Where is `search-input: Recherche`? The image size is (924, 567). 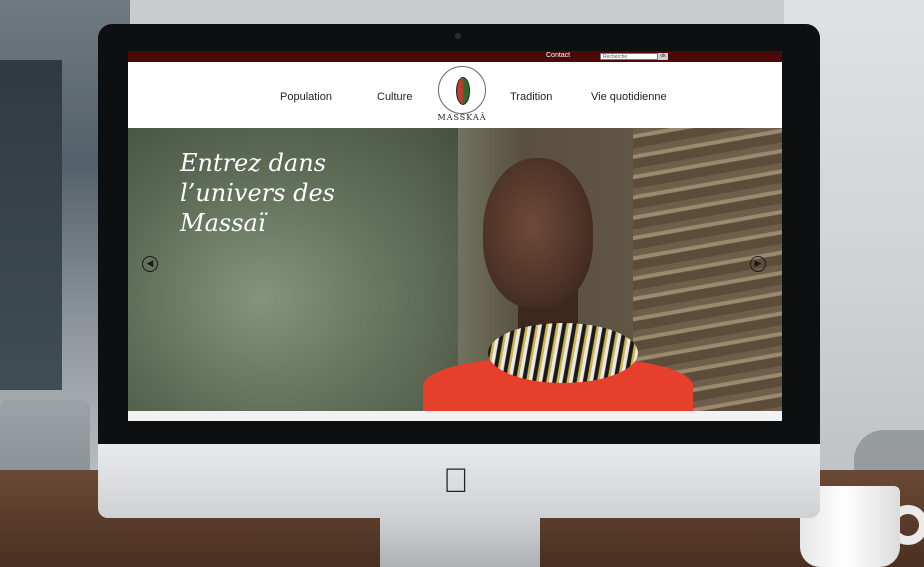 search-input: Recherche is located at coordinates (629, 56).